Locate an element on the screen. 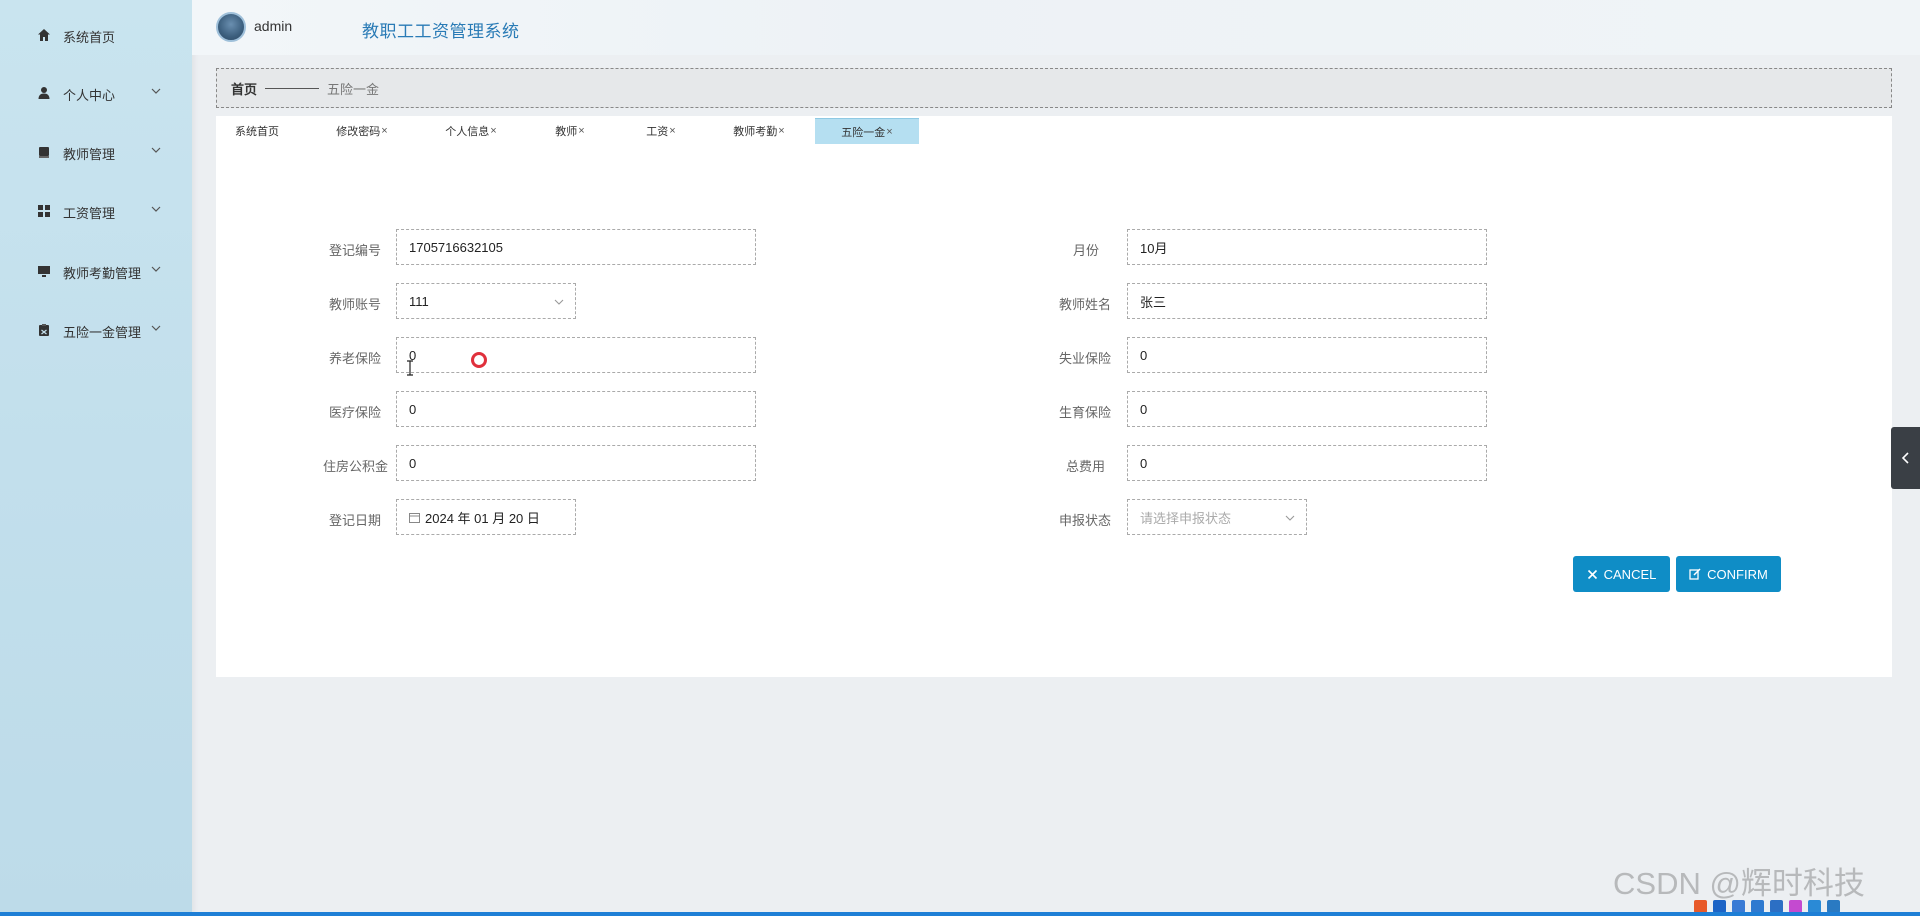 This screenshot has width=1920, height=916. tab-change-password: 修改密码 × is located at coordinates (362, 131).